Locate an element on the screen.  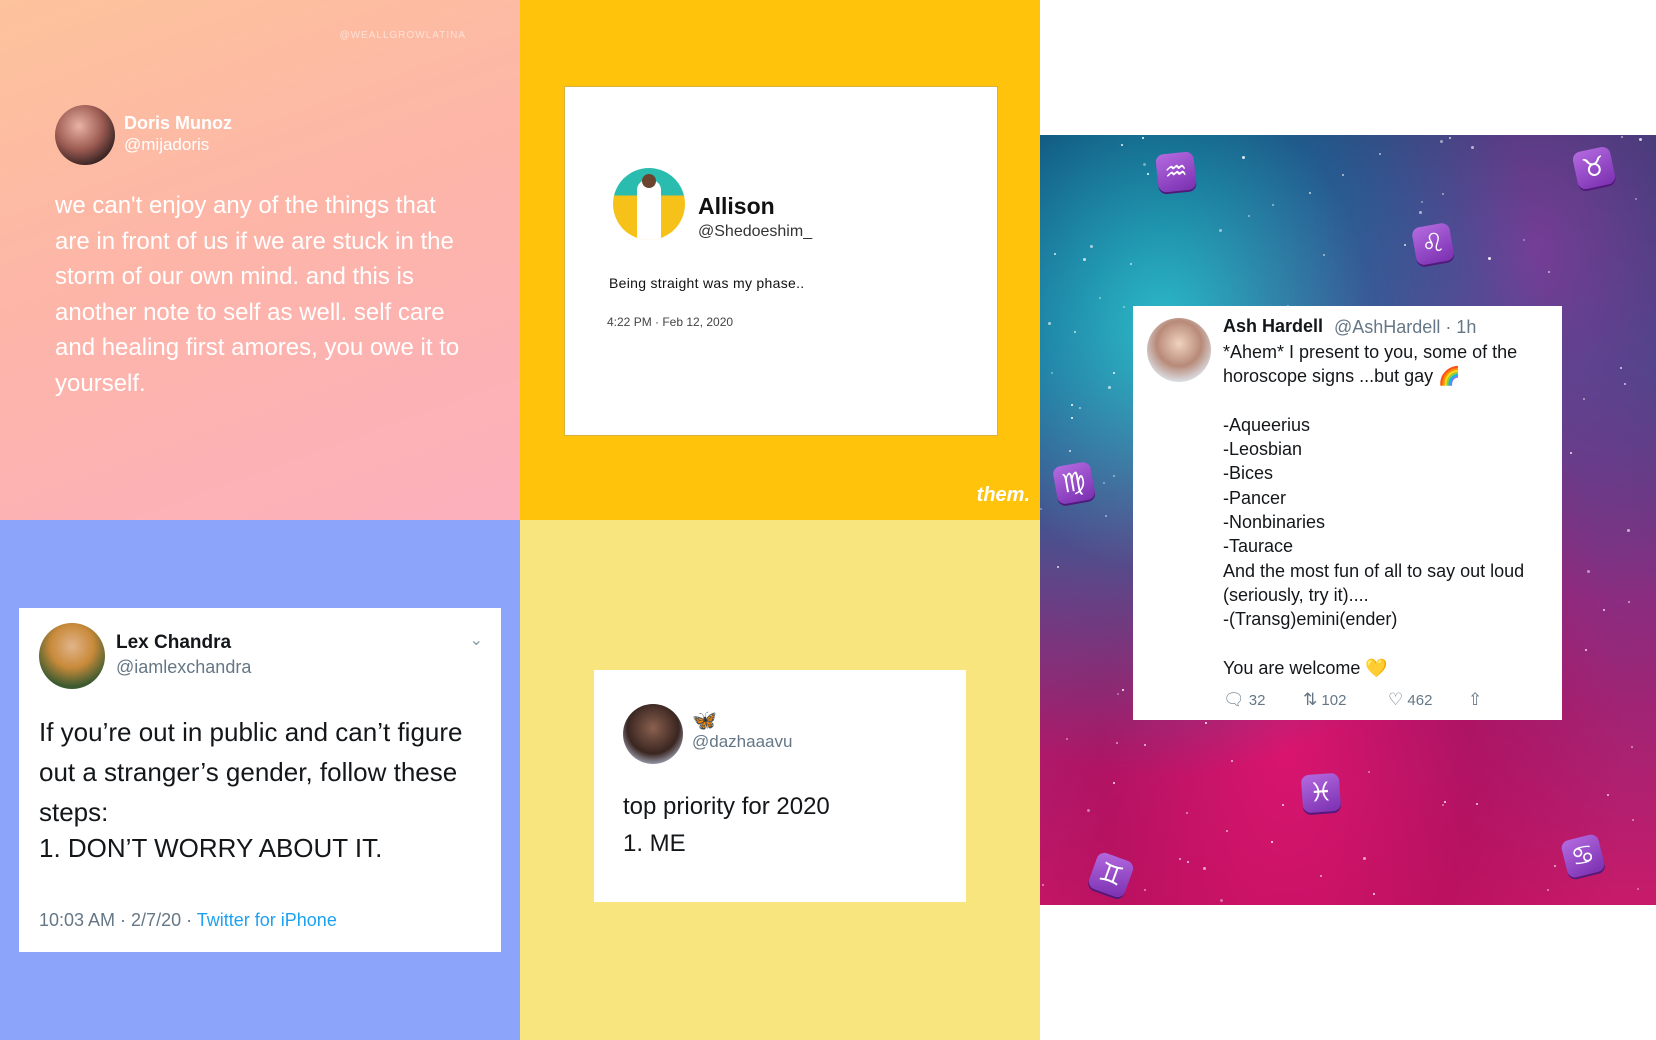
author-handle: @Shedoeshim_ is located at coordinates (755, 232).